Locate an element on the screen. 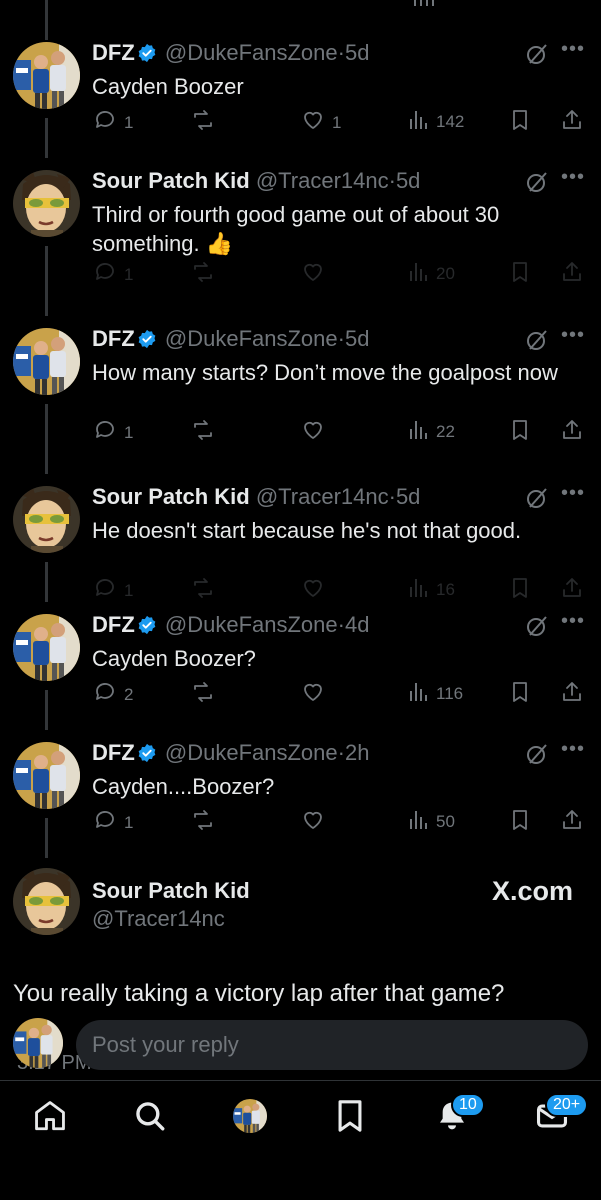  reply-button: 2 is located at coordinates (112, 694).